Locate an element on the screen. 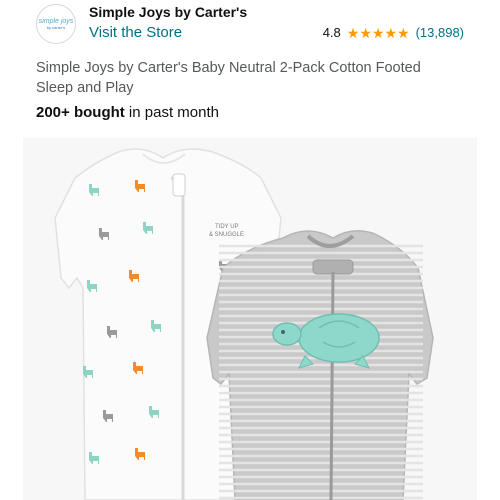  star-rating: ★ ★ ★ ★ ★ is located at coordinates (378, 33).